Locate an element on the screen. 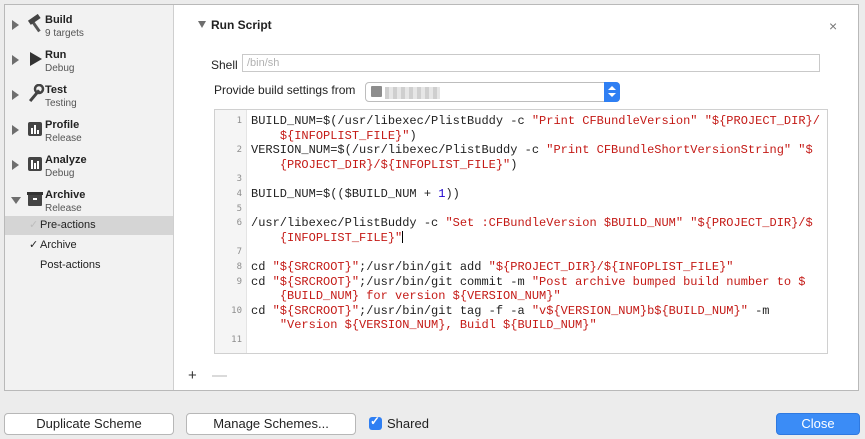 The image size is (865, 439). duplicate-scheme-button: Duplicate Scheme is located at coordinates (89, 424).